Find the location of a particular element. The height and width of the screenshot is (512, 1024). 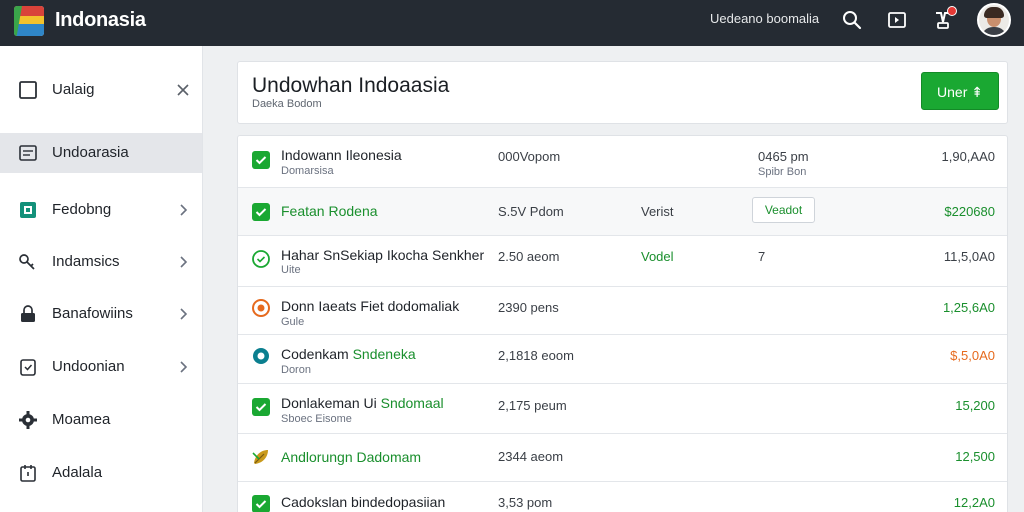

row-amount: $,5,0A0 is located at coordinates (972, 355).